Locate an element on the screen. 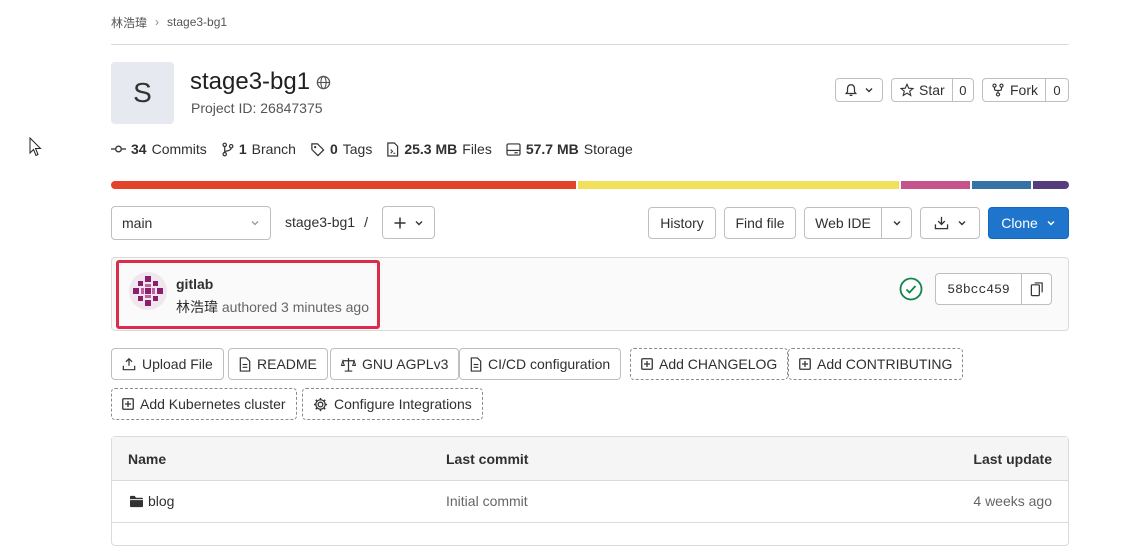  copy-icon is located at coordinates (1037, 289).